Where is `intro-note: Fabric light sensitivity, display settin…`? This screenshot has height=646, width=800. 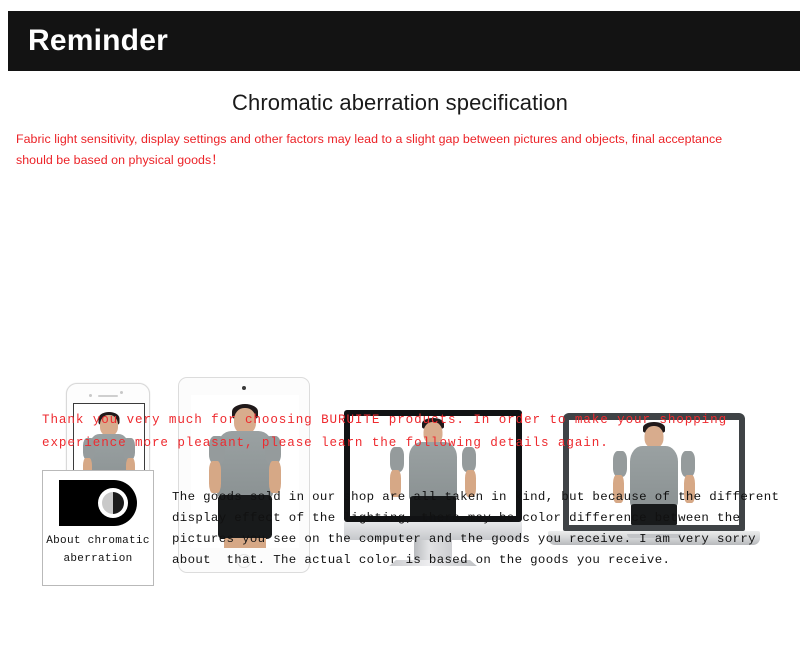
intro-note: Fabric light sensitivity, display settin… is located at coordinates (369, 149).